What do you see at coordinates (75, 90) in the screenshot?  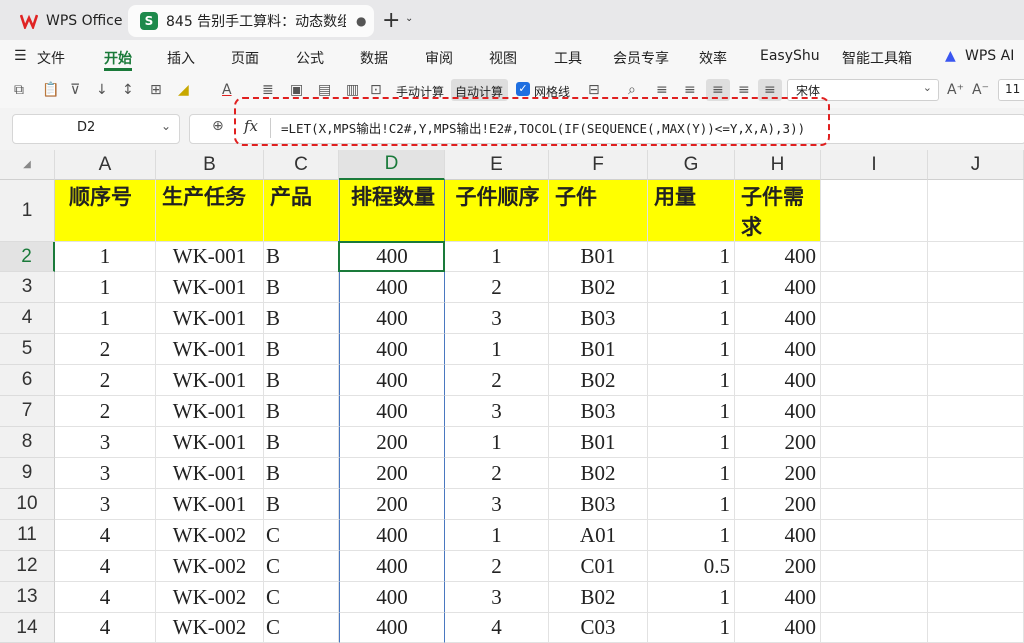 I see `filter-icon: ⊽` at bounding box center [75, 90].